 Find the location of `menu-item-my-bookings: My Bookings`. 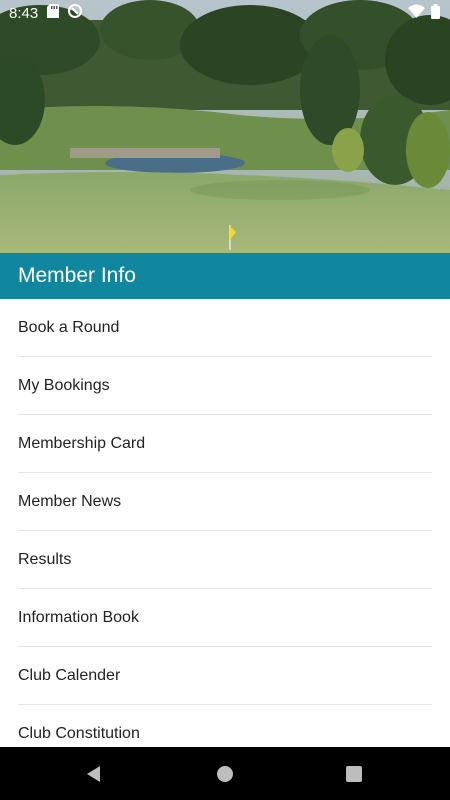

menu-item-my-bookings: My Bookings is located at coordinates (225, 386).